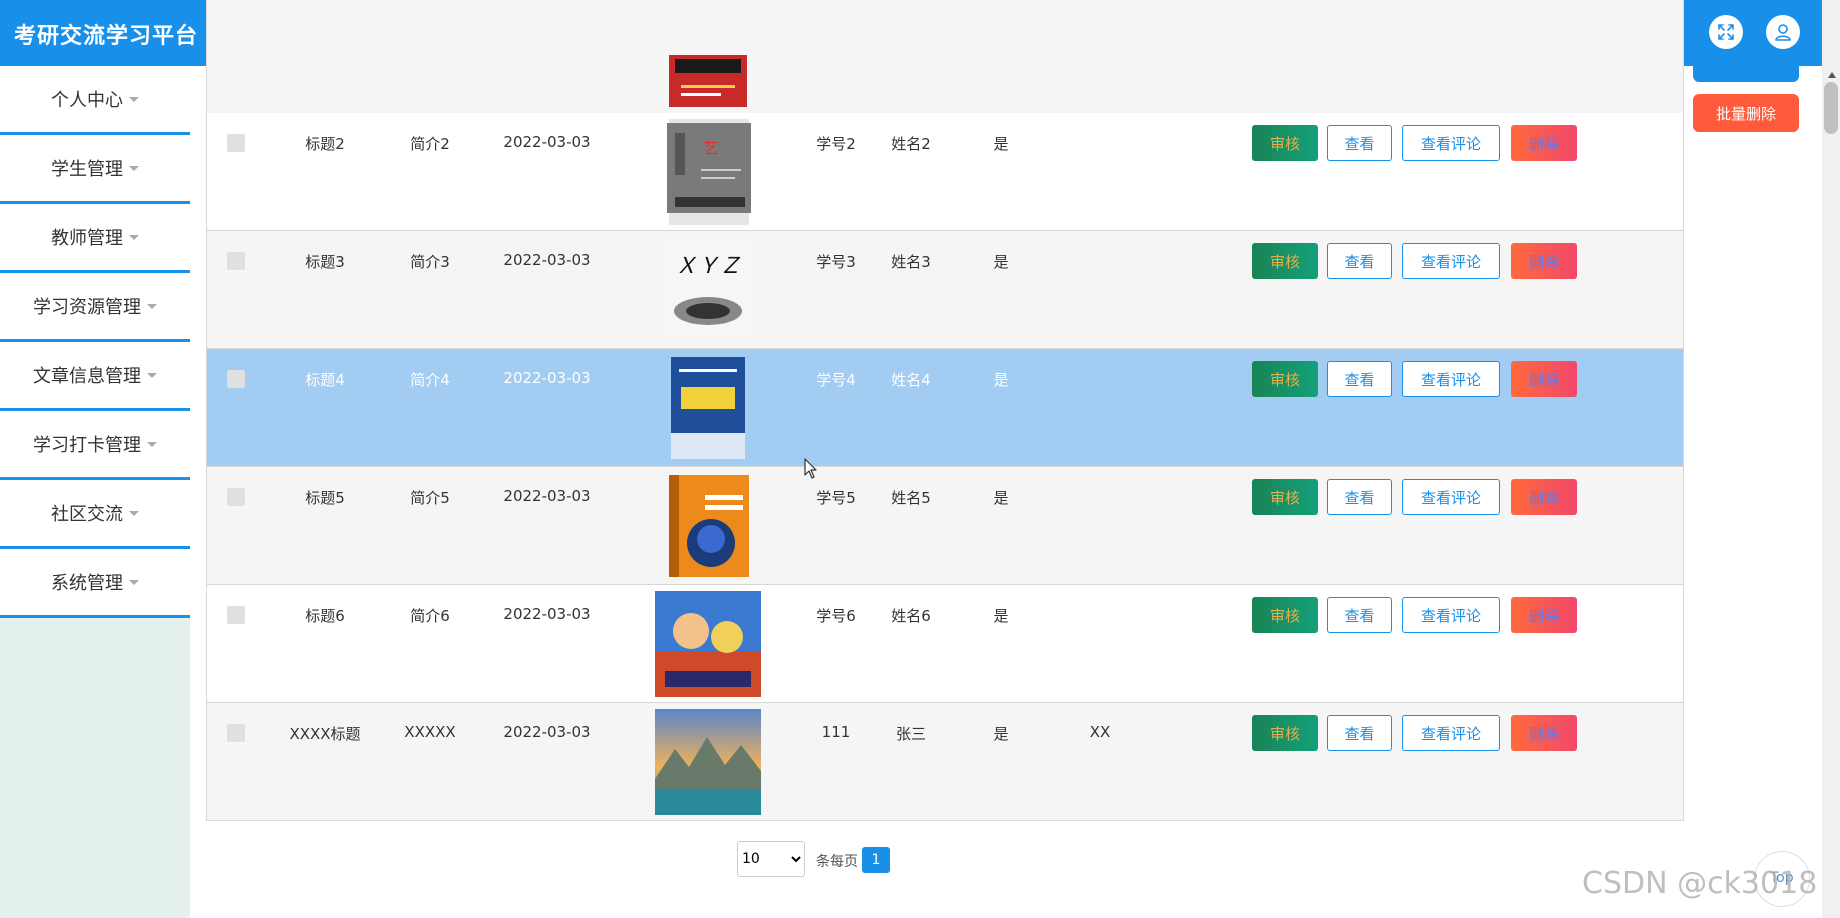 This screenshot has width=1840, height=918. I want to click on user-menu-button, so click(1783, 32).